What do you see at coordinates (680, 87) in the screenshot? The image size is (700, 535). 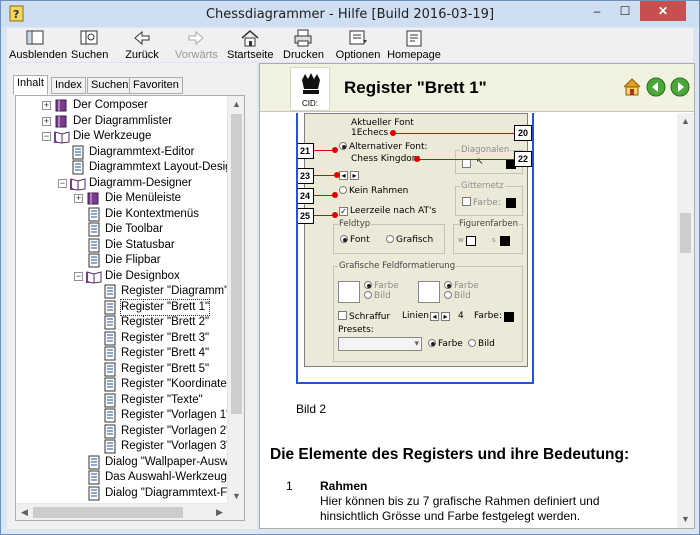 I see `next-page-icon` at bounding box center [680, 87].